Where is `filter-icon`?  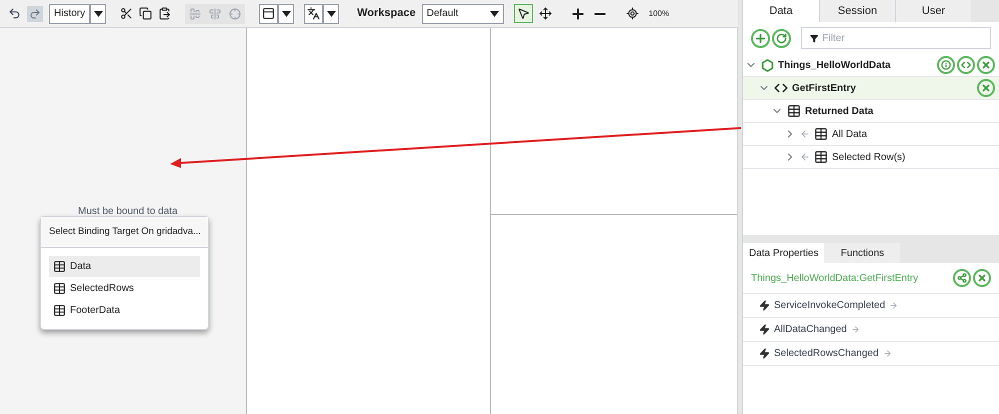
filter-icon is located at coordinates (814, 38).